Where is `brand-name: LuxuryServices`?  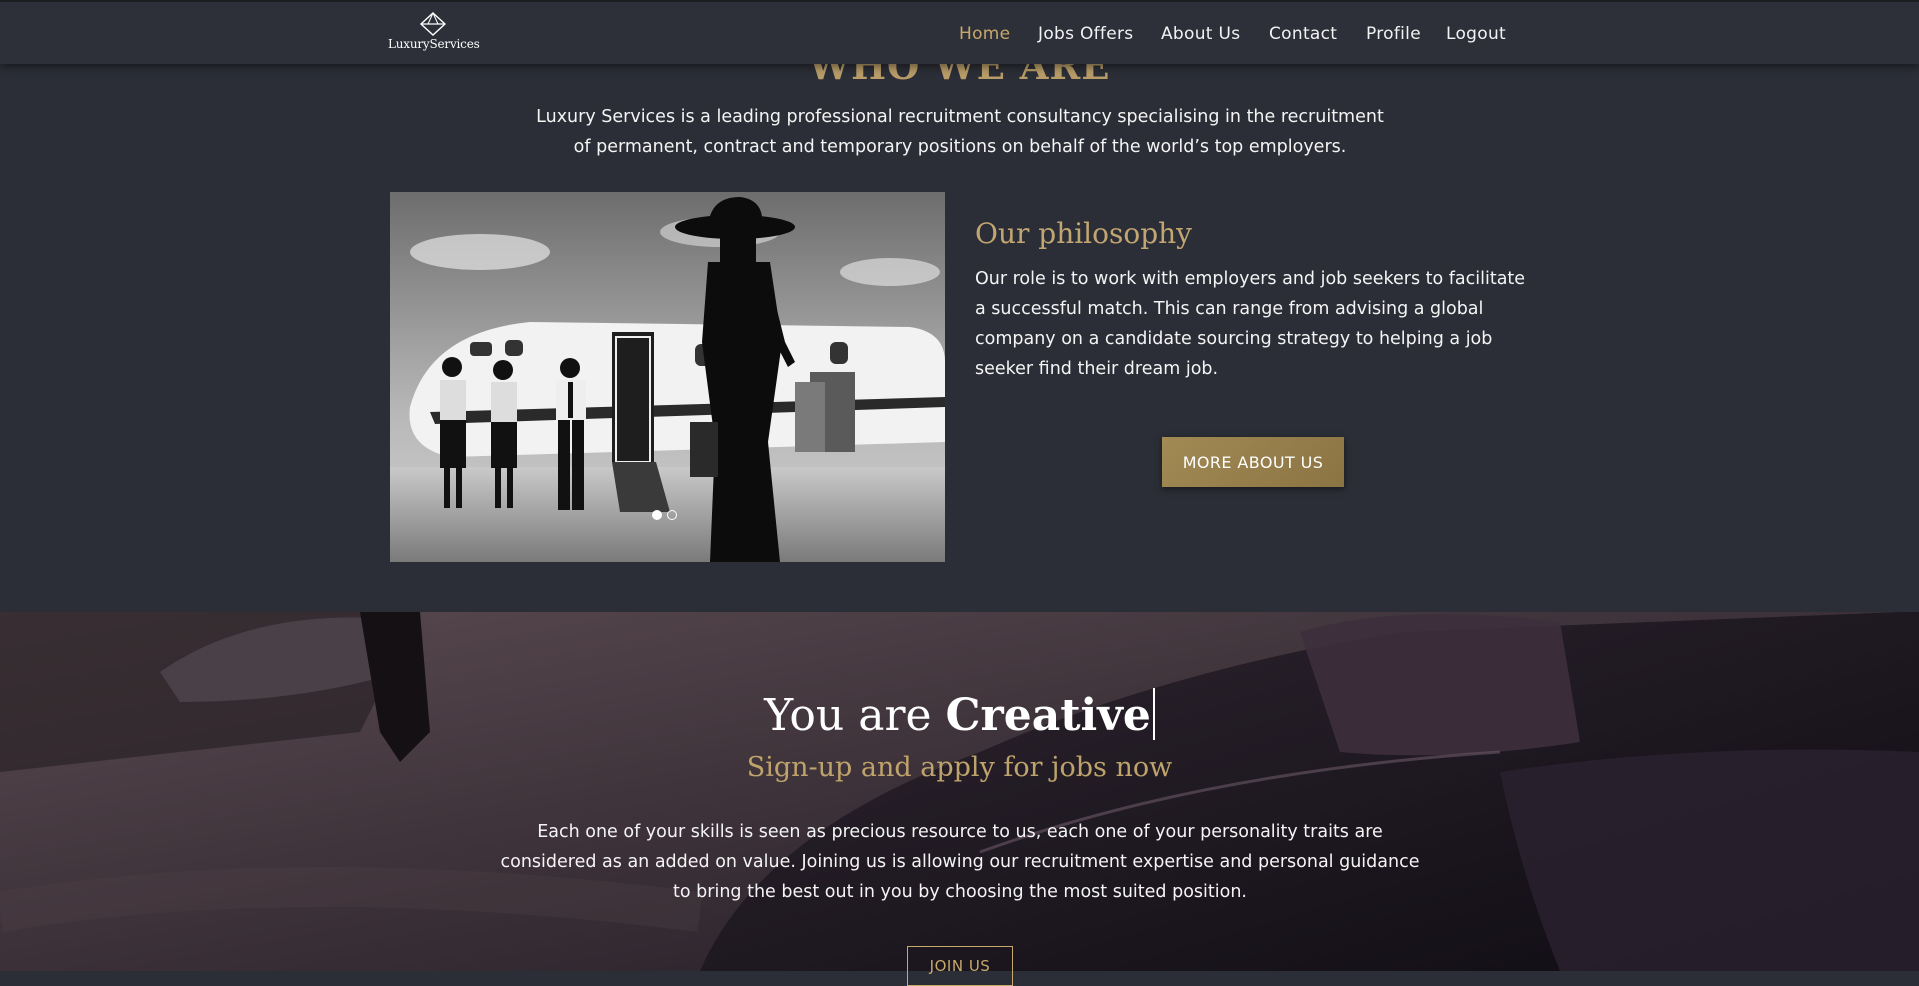
brand-name: LuxuryServices is located at coordinates (434, 44).